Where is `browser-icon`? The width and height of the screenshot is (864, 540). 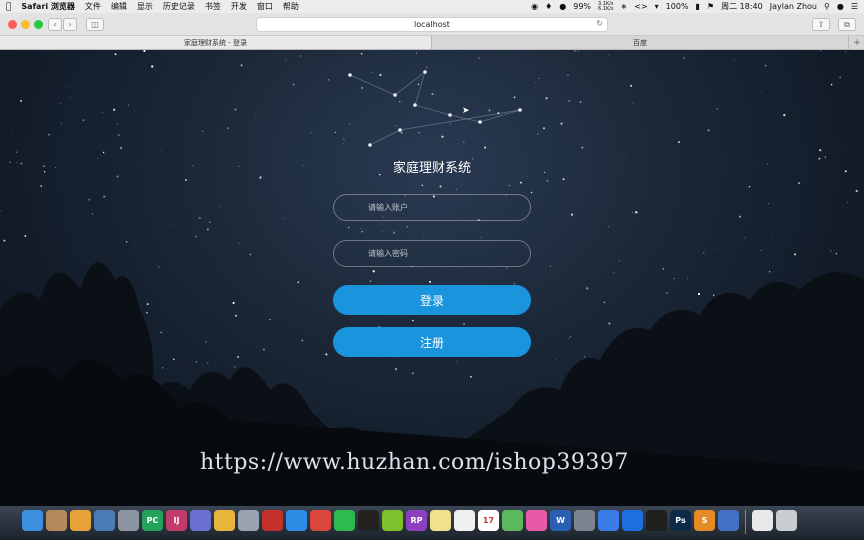 browser-icon is located at coordinates (728, 520).